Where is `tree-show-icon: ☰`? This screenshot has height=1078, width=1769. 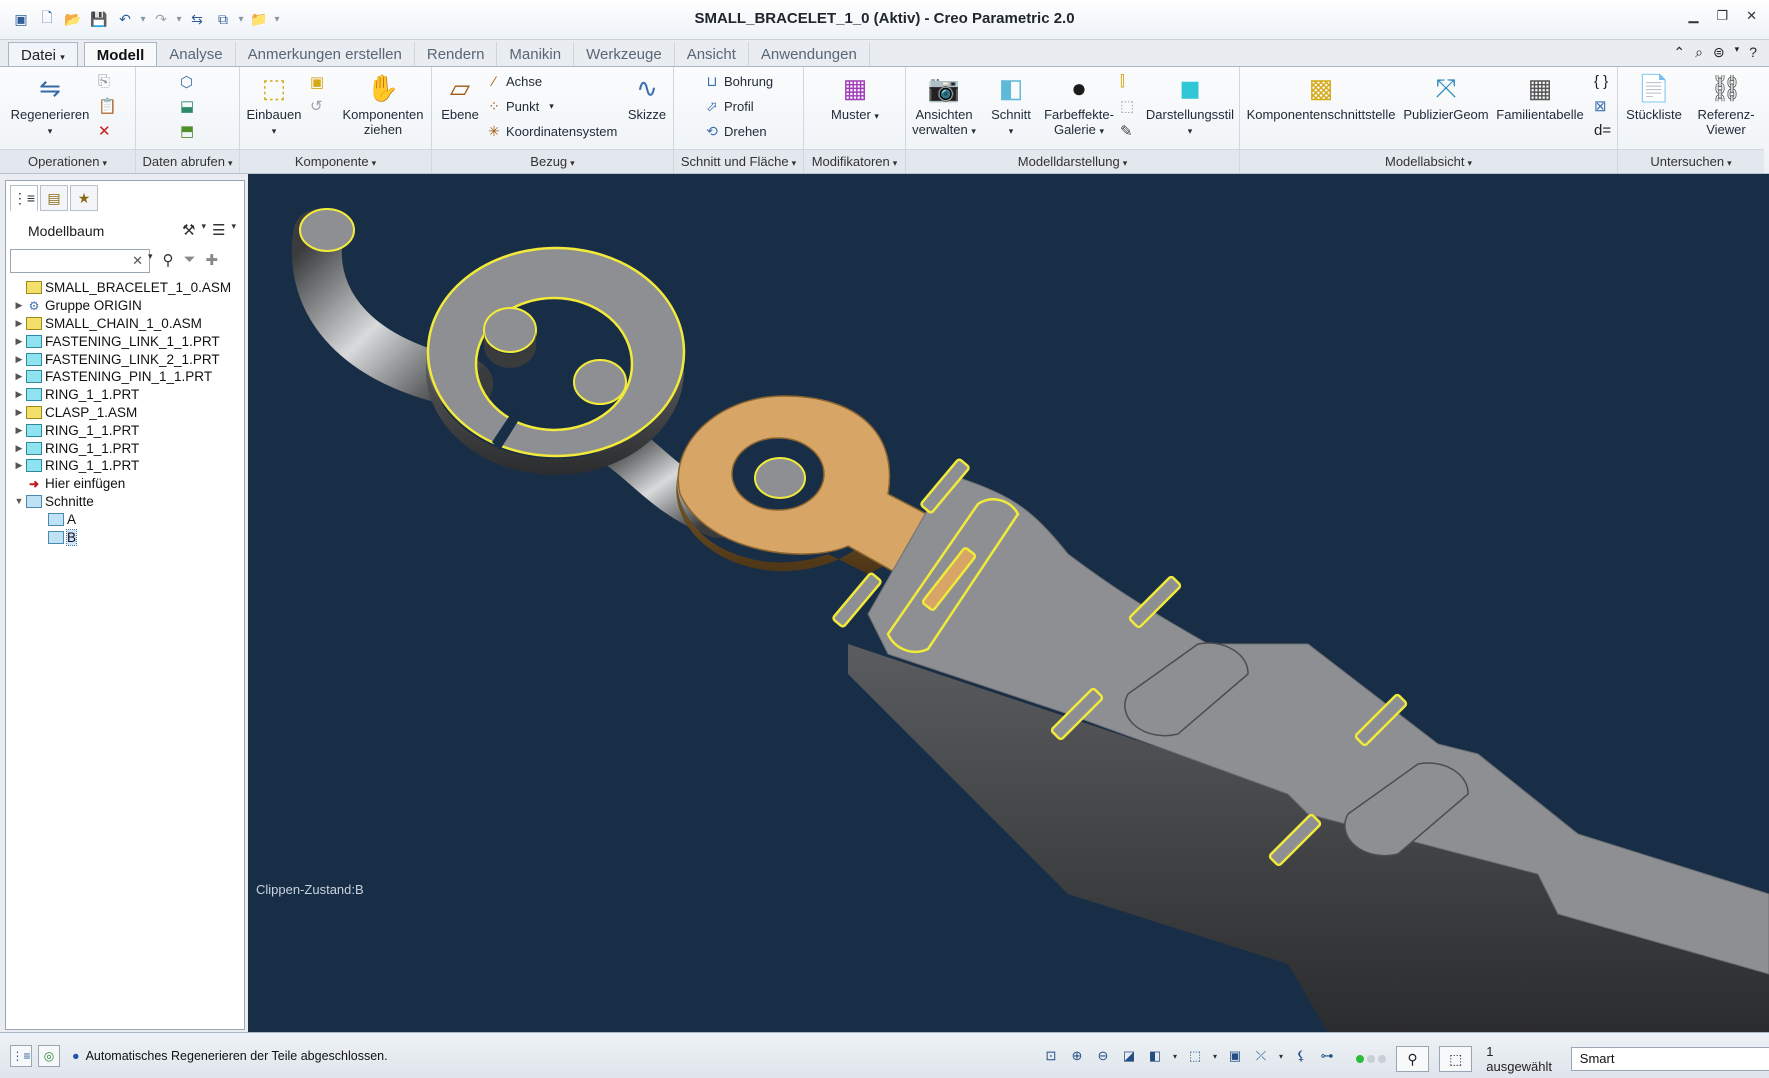 tree-show-icon: ☰ is located at coordinates (218, 230).